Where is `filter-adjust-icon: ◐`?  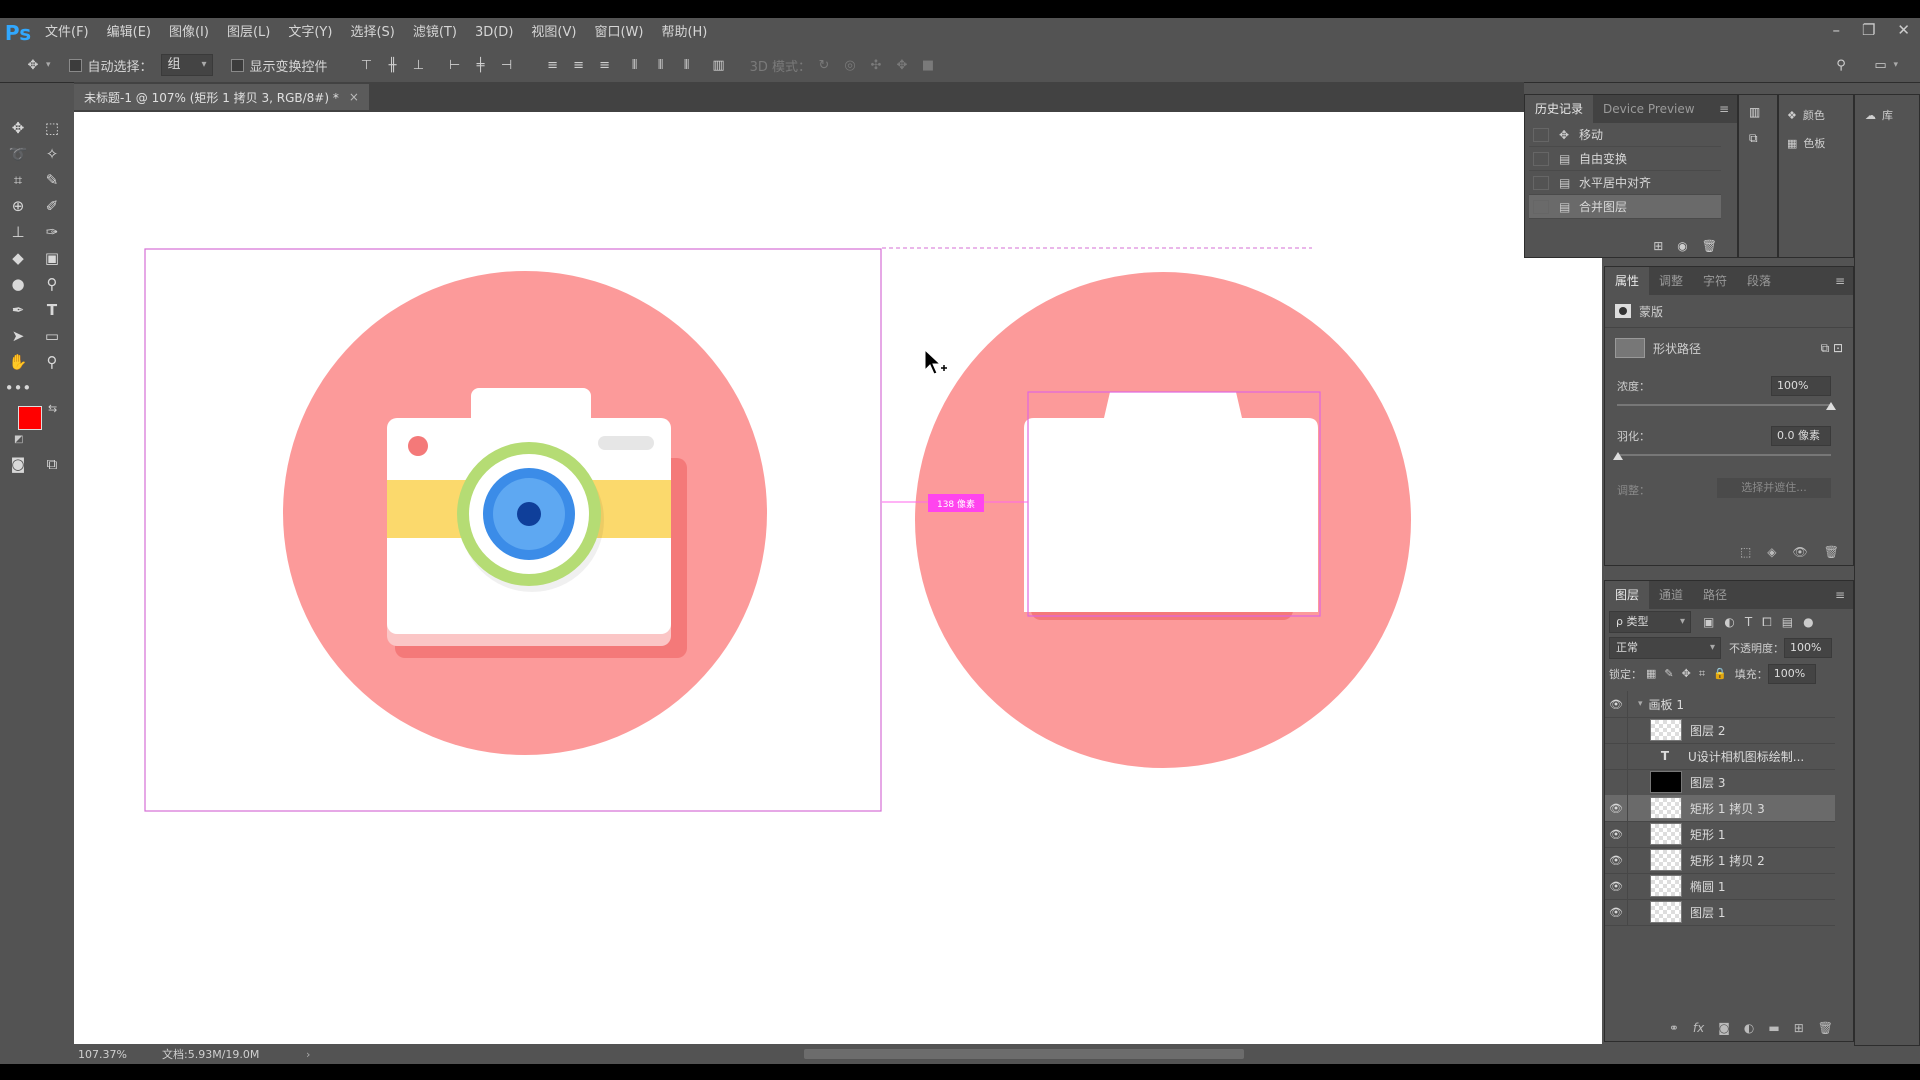 filter-adjust-icon: ◐ is located at coordinates (1729, 622).